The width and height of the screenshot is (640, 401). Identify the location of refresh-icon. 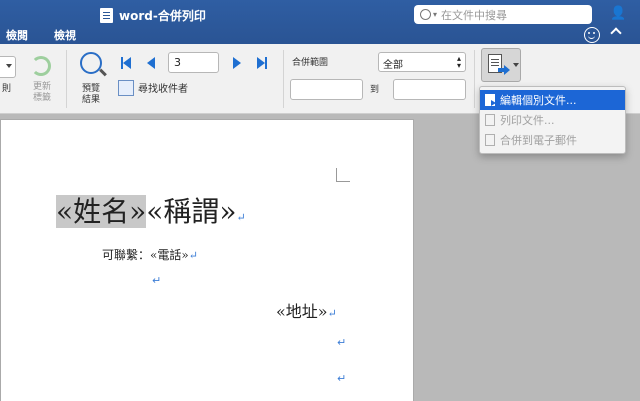
(41, 66).